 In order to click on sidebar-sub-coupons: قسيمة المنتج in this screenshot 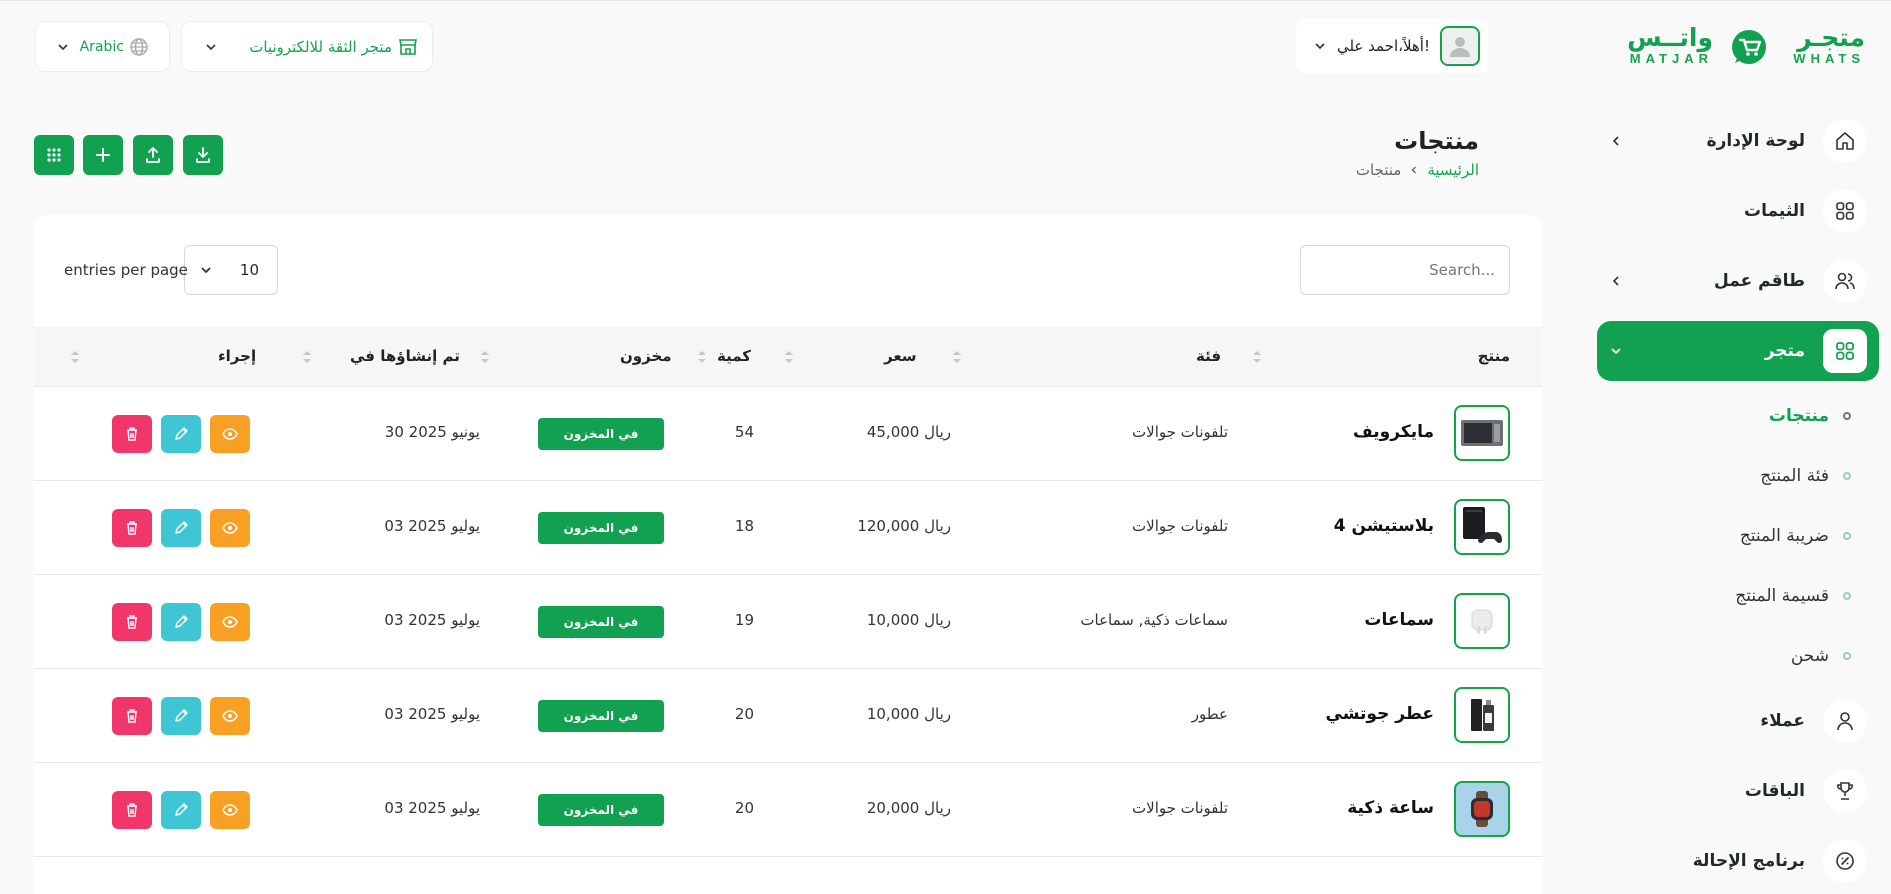, I will do `click(1751, 596)`.